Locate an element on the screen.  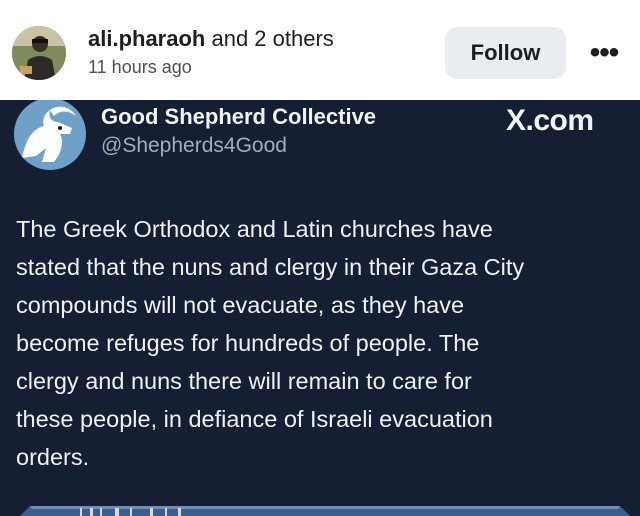
media-thumbnail is located at coordinates (325, 511).